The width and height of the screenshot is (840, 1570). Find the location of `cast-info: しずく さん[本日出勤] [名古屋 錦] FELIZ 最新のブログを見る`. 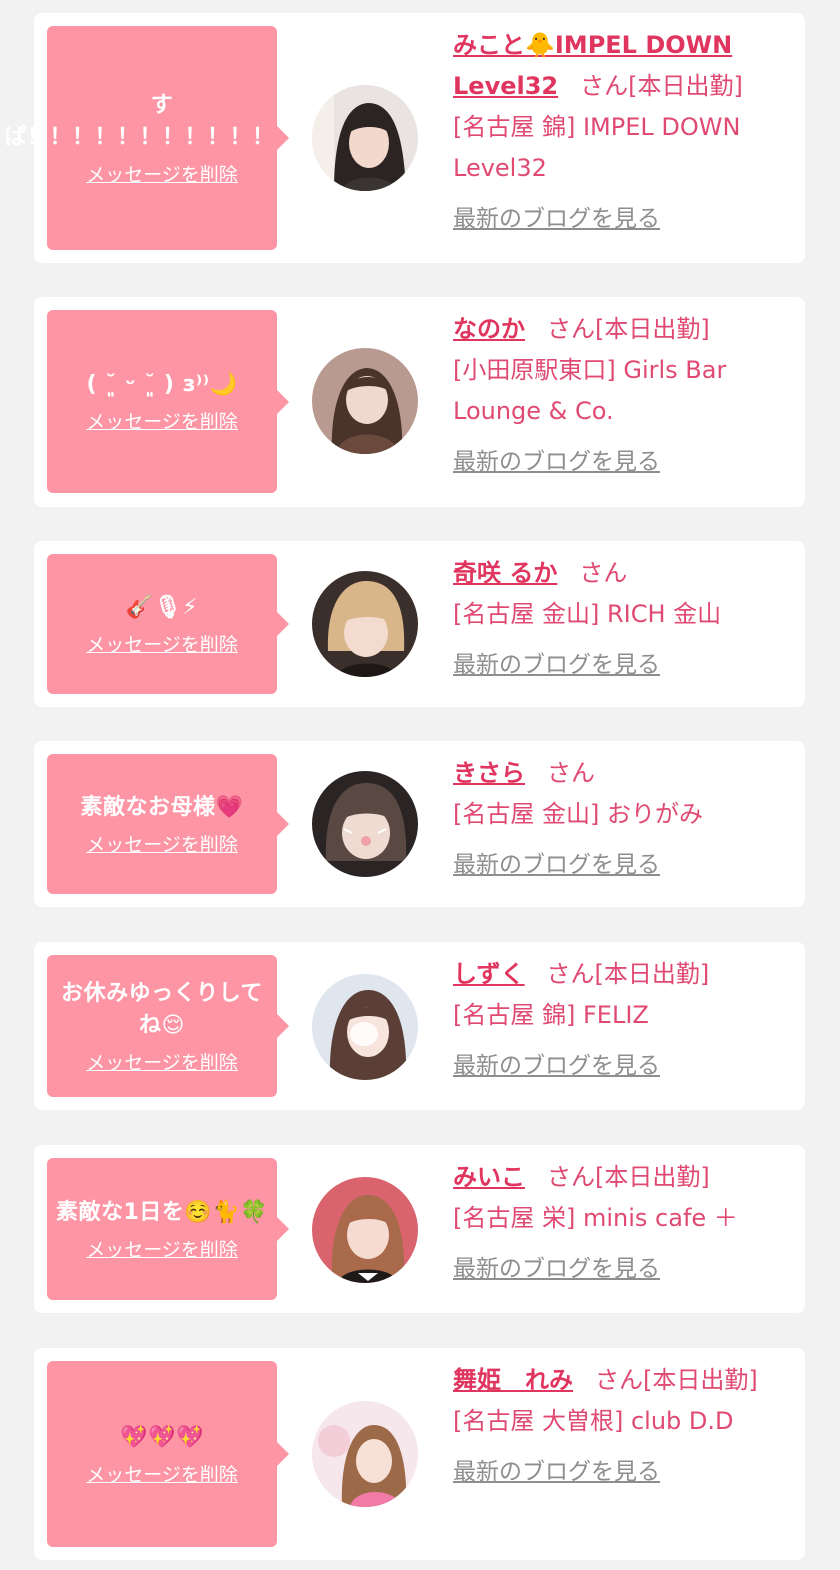

cast-info: しずく さん[本日出勤] [名古屋 錦] FELIZ 最新のブログを見る is located at coordinates (618, 1020).